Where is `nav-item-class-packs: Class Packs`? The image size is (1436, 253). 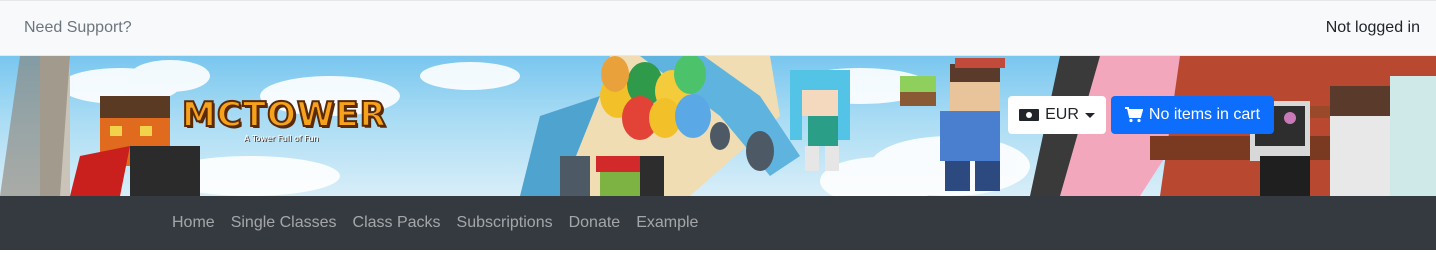
nav-item-class-packs: Class Packs is located at coordinates (397, 223).